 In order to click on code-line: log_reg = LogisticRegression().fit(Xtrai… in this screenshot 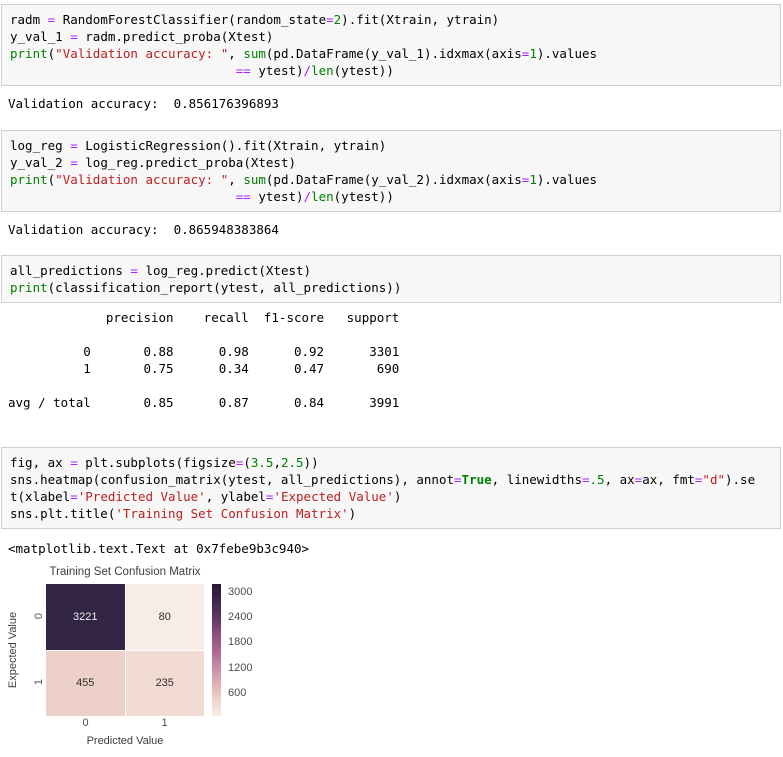, I will do `click(198, 145)`.